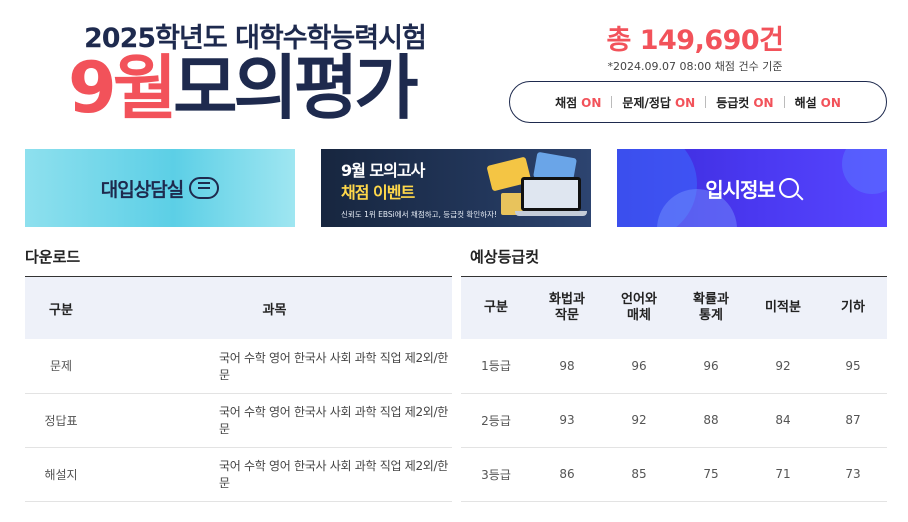 The width and height of the screenshot is (908, 522). What do you see at coordinates (646, 102) in the screenshot?
I see `status-label: 문제/정답` at bounding box center [646, 102].